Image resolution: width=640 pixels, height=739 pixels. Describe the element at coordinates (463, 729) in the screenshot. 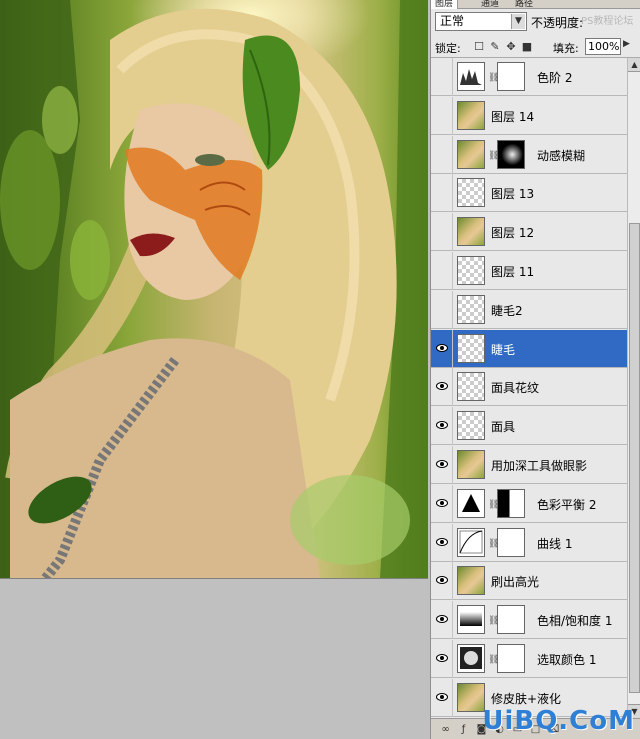

I see `layer-style-fx-icon: ƒ` at that location.